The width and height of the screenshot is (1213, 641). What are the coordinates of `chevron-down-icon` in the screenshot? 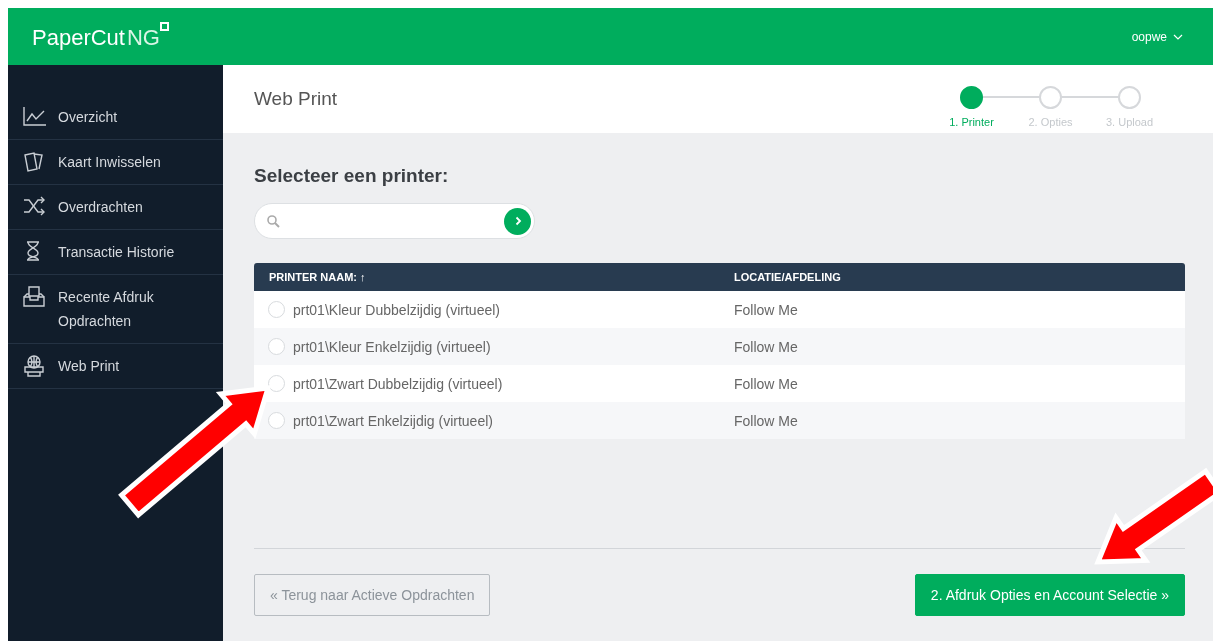 It's located at (1178, 36).